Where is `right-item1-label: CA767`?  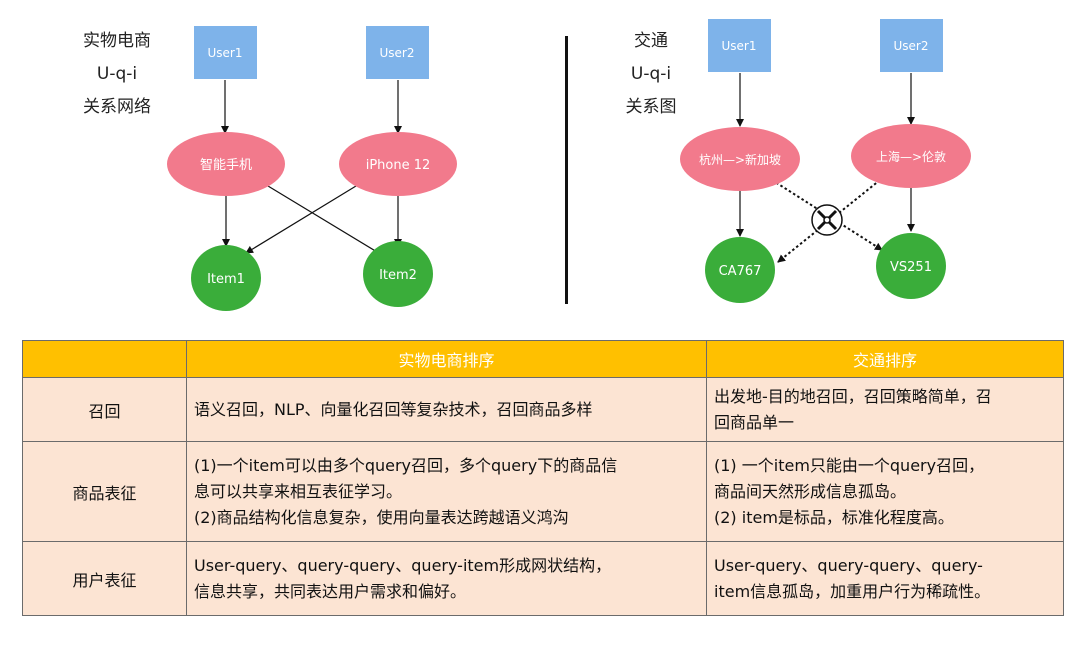
right-item1-label: CA767 is located at coordinates (740, 271).